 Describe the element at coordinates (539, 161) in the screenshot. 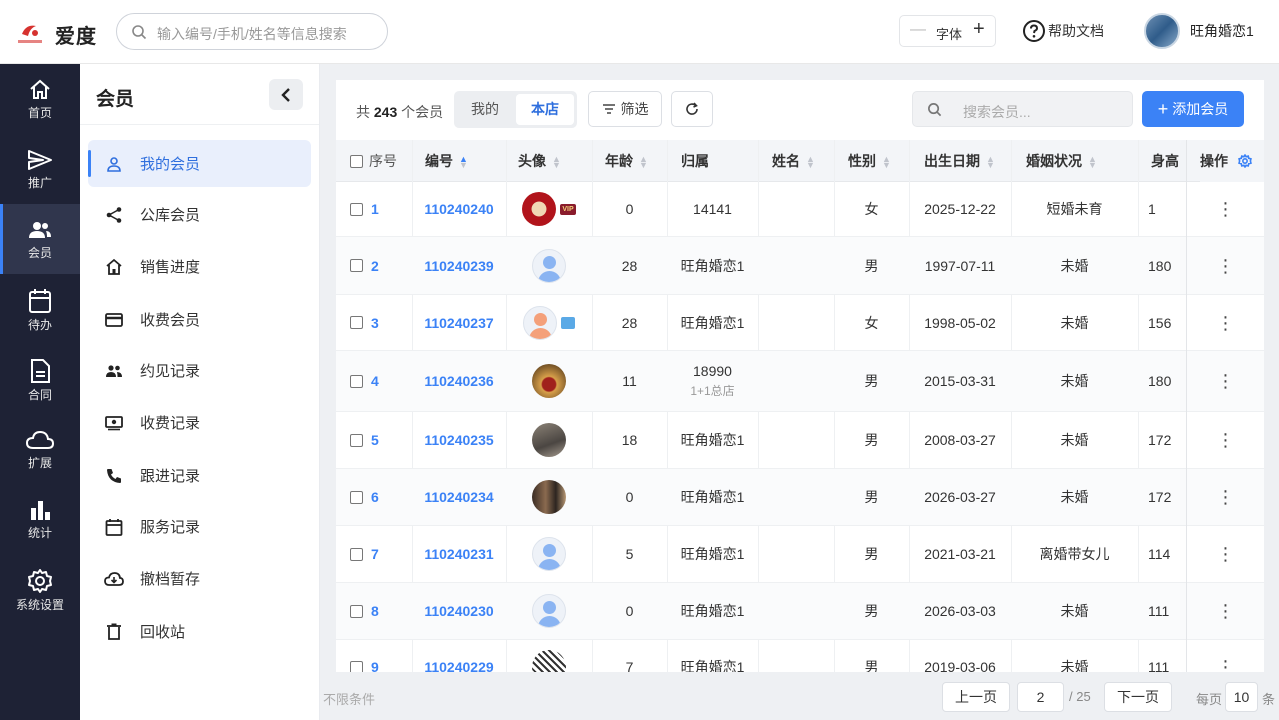

I see `header-avatar: 头像 ▲ ▼` at that location.